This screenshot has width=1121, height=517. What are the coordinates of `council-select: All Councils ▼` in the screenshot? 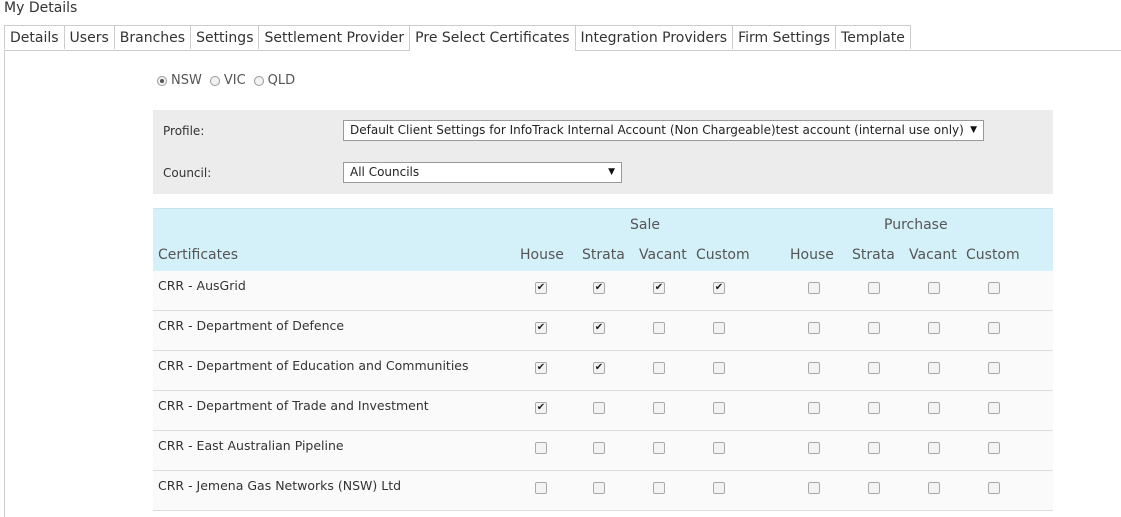 It's located at (482, 172).